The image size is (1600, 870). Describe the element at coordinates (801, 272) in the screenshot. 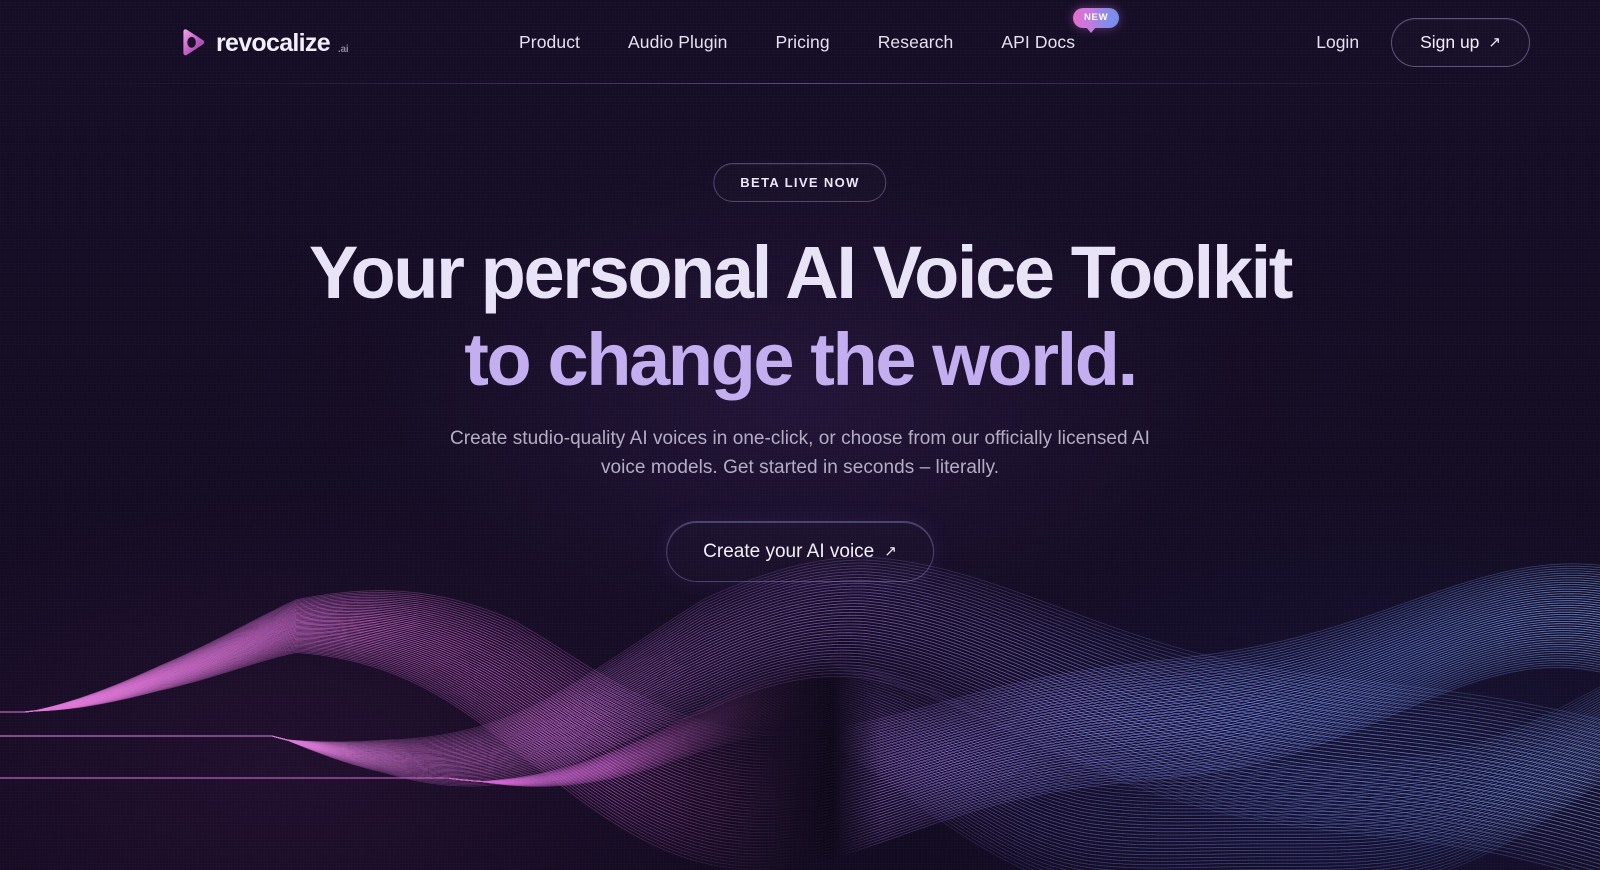

I see `headline-line-1: Your personal AI Voice Toolkit` at that location.